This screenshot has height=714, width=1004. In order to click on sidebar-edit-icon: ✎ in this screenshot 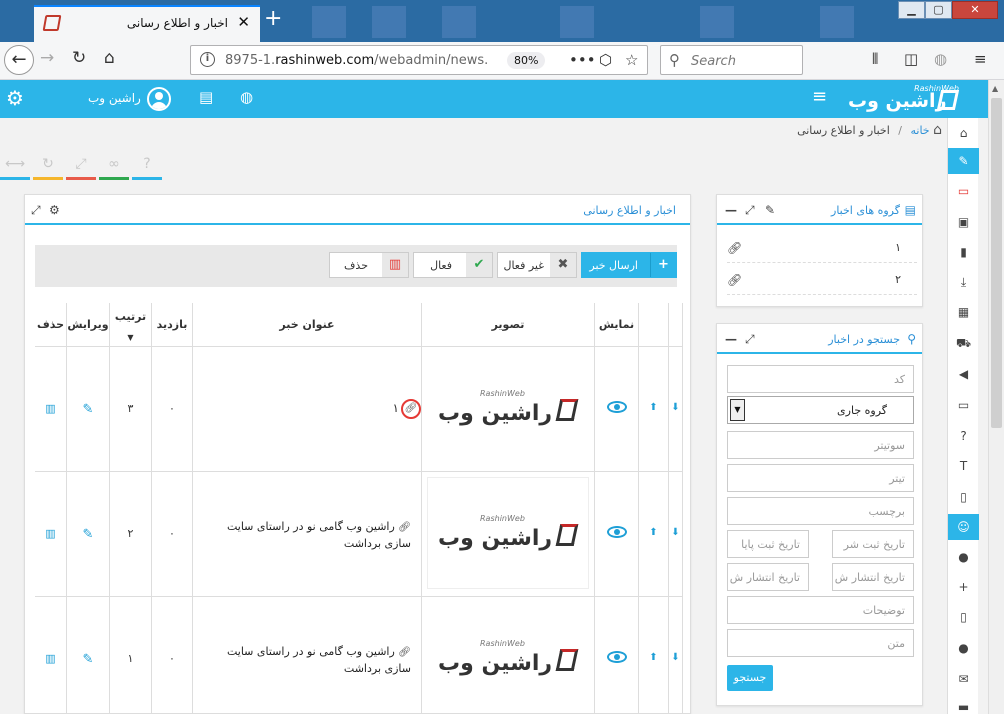, I will do `click(963, 161)`.